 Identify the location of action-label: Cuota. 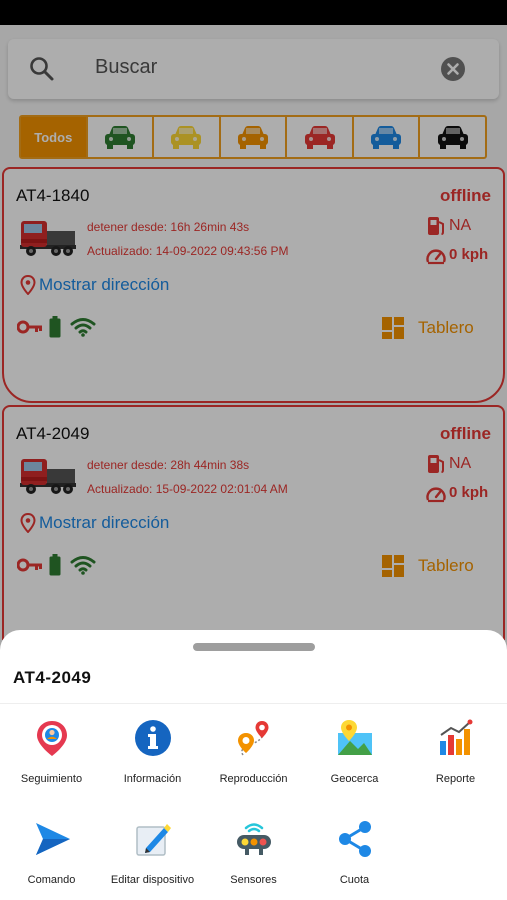
(354, 880).